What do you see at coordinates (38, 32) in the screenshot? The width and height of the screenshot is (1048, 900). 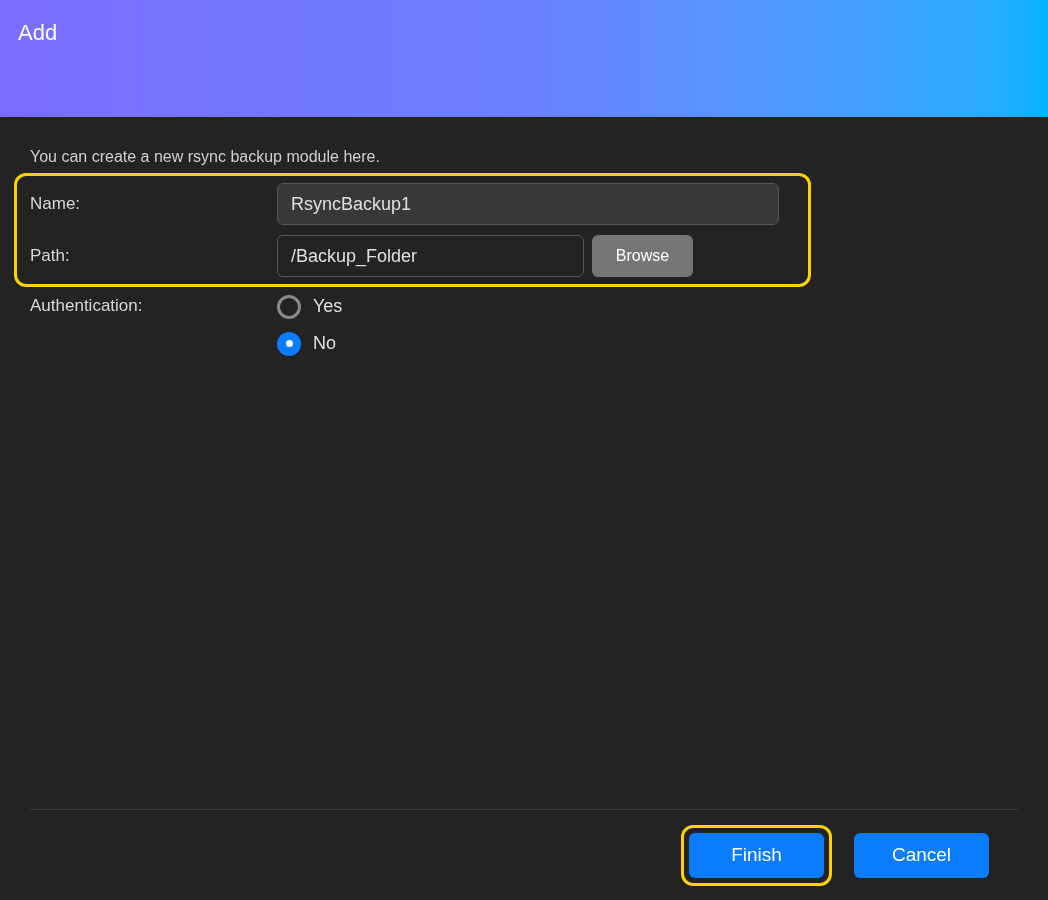 I see `dialog-title: Add` at bounding box center [38, 32].